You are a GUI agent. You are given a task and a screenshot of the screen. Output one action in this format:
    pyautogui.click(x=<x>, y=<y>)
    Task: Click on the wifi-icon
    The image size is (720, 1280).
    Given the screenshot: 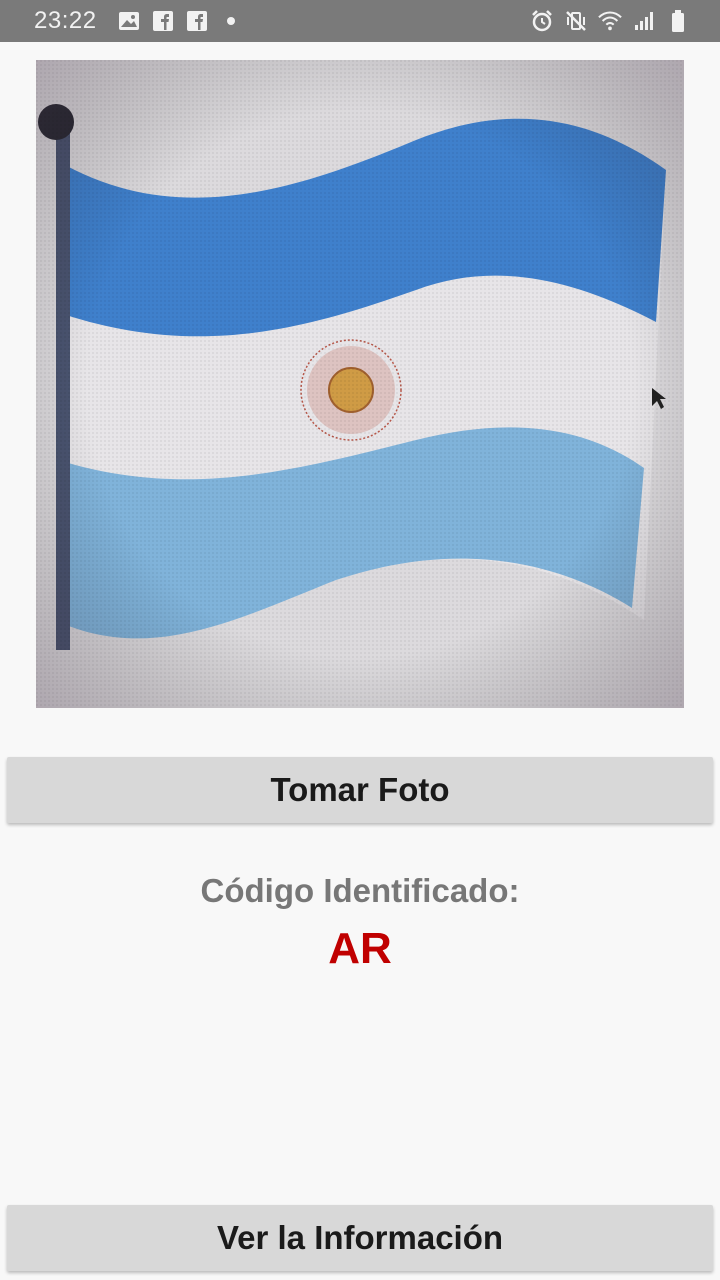 What is the action you would take?
    pyautogui.click(x=610, y=21)
    